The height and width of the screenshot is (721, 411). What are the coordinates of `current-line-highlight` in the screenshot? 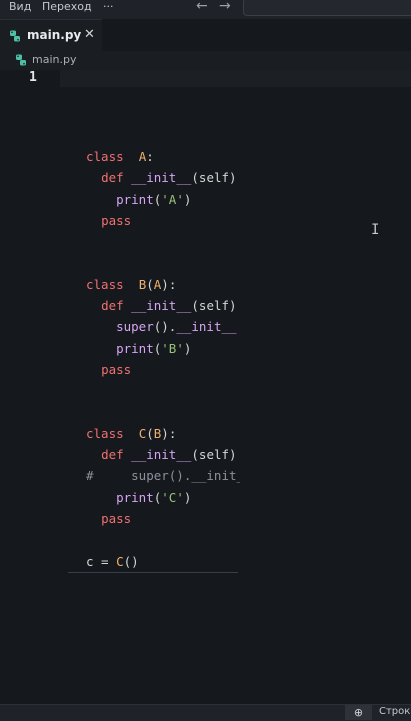 It's located at (235, 78).